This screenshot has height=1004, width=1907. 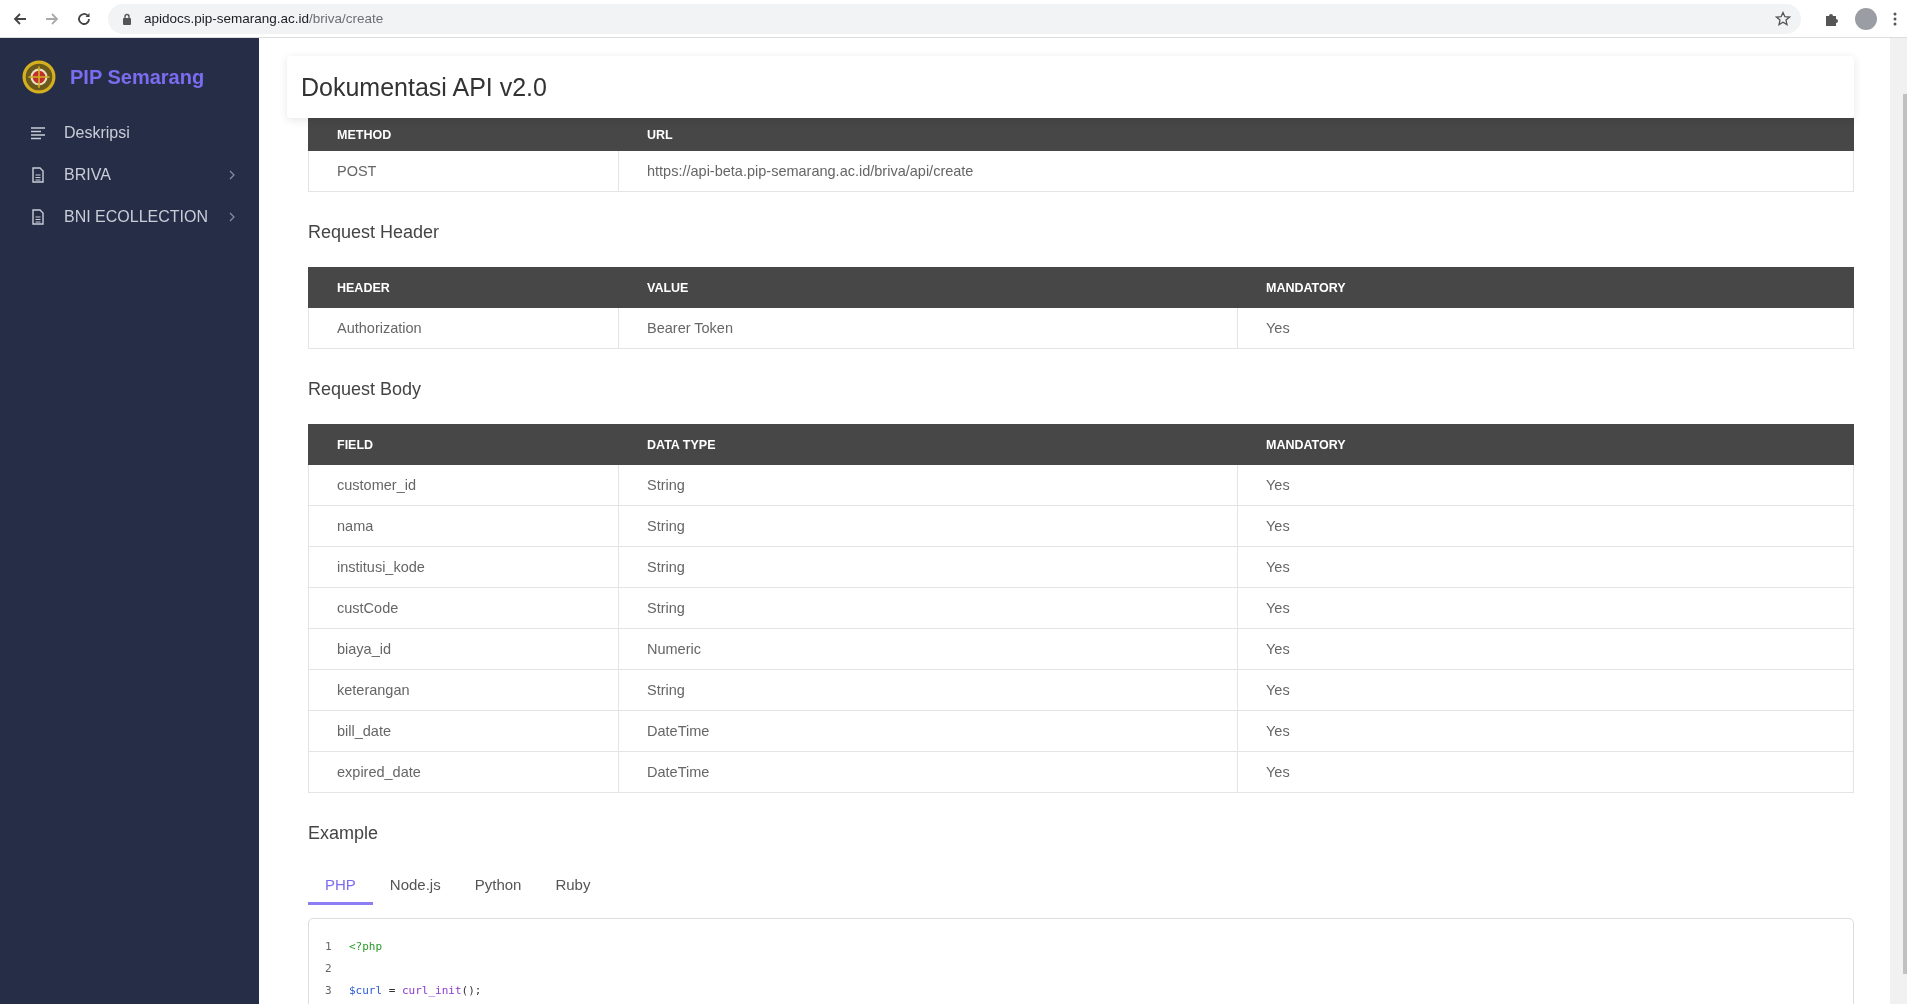 I want to click on table-cell: Bearer Token, so click(x=928, y=328).